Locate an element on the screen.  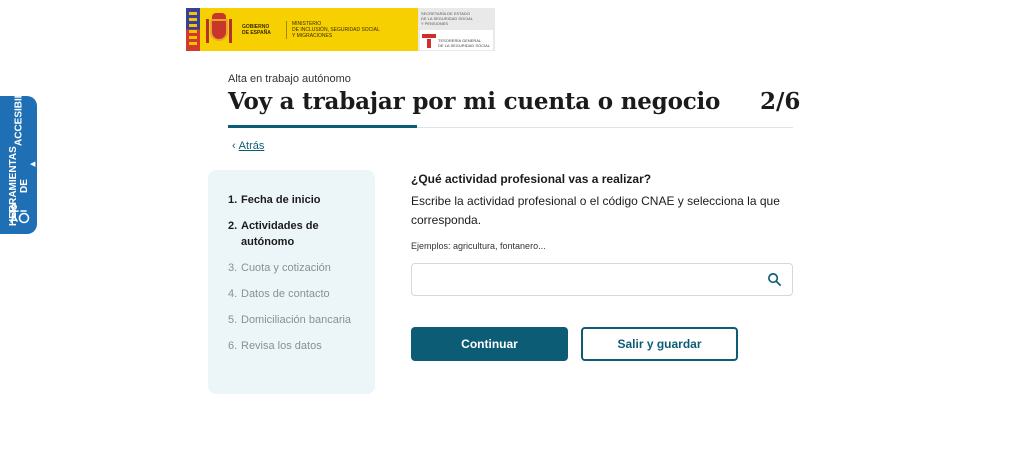
coat-of-arms-icon is located at coordinates (219, 29).